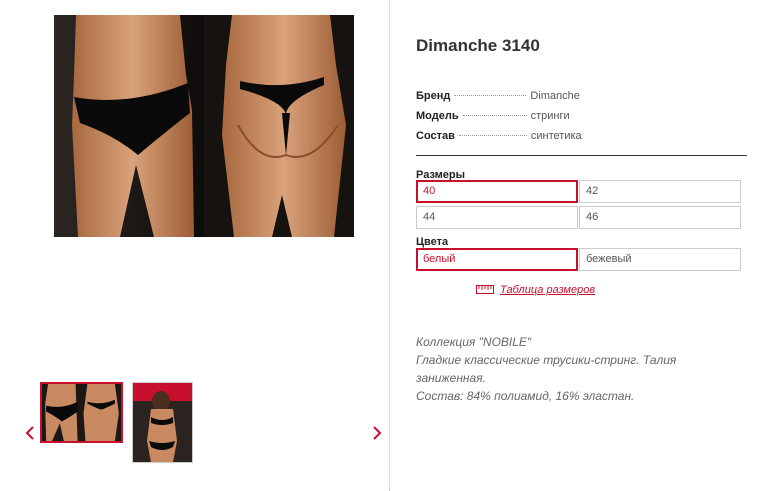 This screenshot has width=768, height=491. What do you see at coordinates (478, 45) in the screenshot?
I see `product-title: Dimanche 3140` at bounding box center [478, 45].